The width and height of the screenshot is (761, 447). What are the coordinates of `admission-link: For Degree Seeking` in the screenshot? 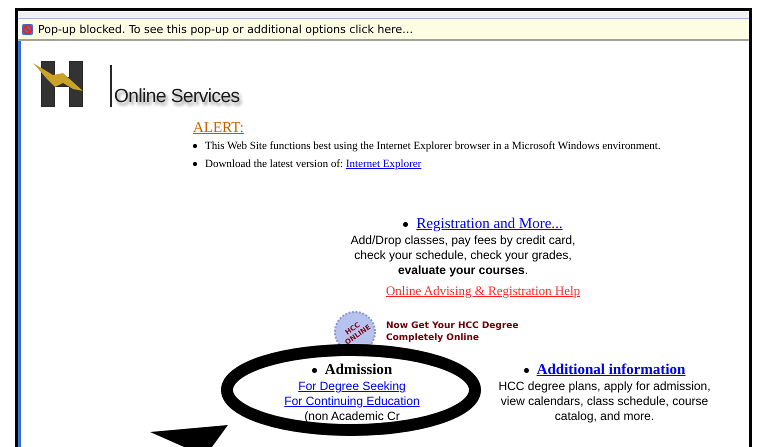 It's located at (352, 386).